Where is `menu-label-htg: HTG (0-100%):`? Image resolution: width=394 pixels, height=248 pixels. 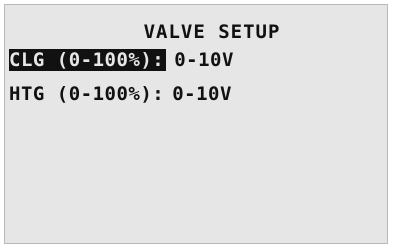 menu-label-htg: HTG (0-100%): is located at coordinates (86, 94).